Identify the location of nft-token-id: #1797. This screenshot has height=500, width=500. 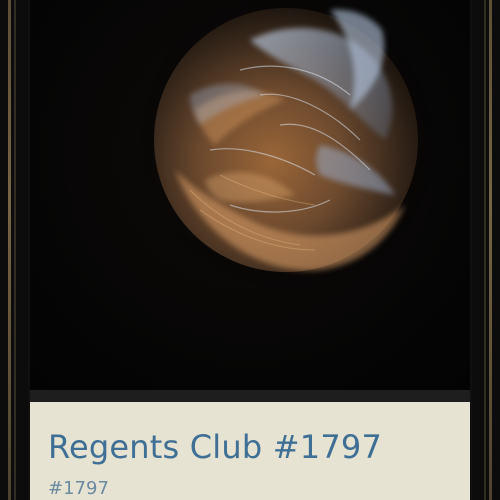
(78, 488).